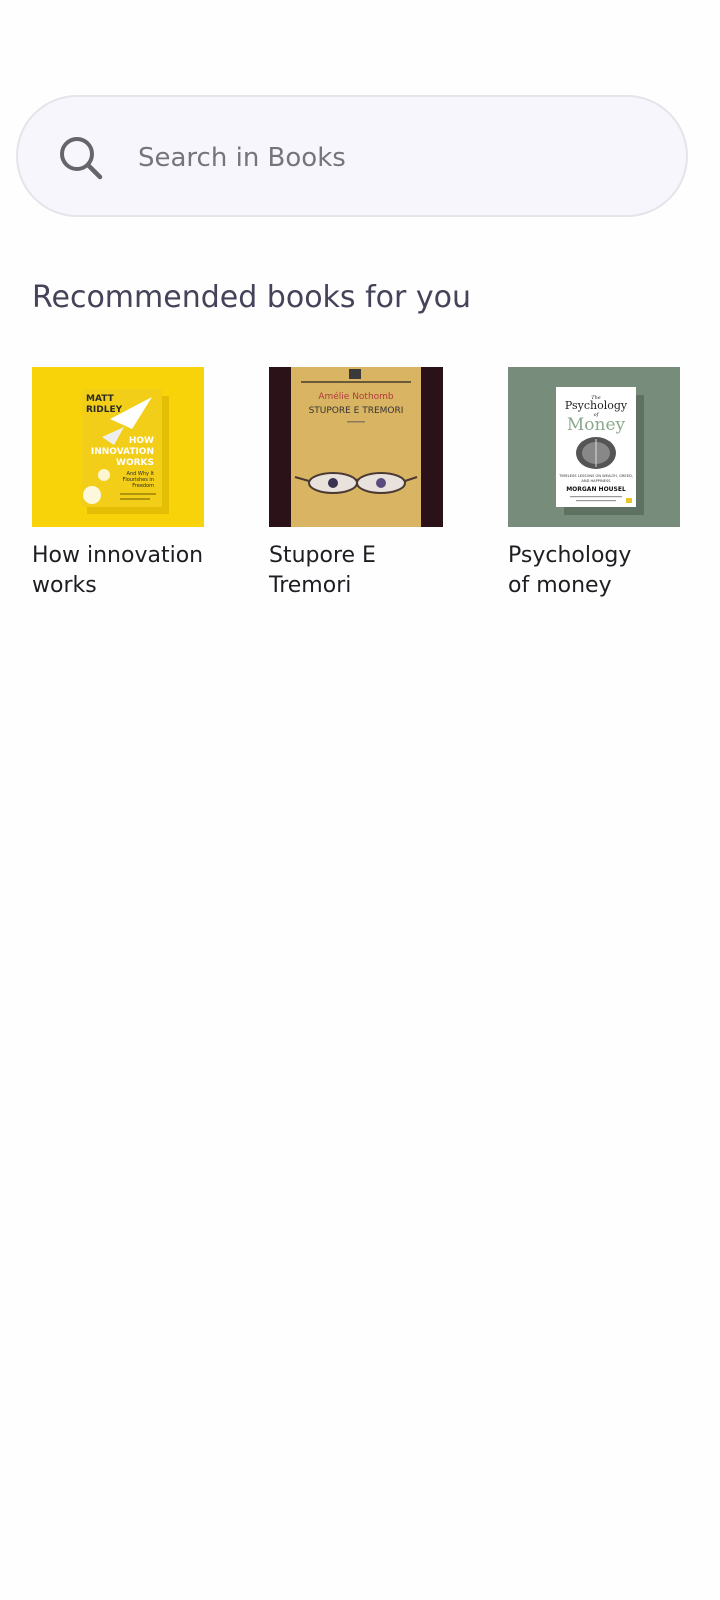 The height and width of the screenshot is (1600, 720). I want to click on search-bar, so click(352, 156).